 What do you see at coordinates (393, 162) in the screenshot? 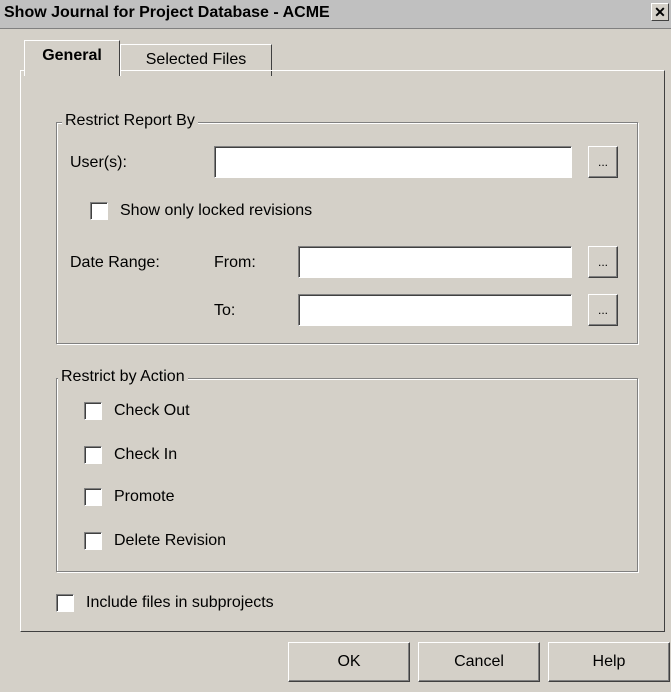
I see `users-field` at bounding box center [393, 162].